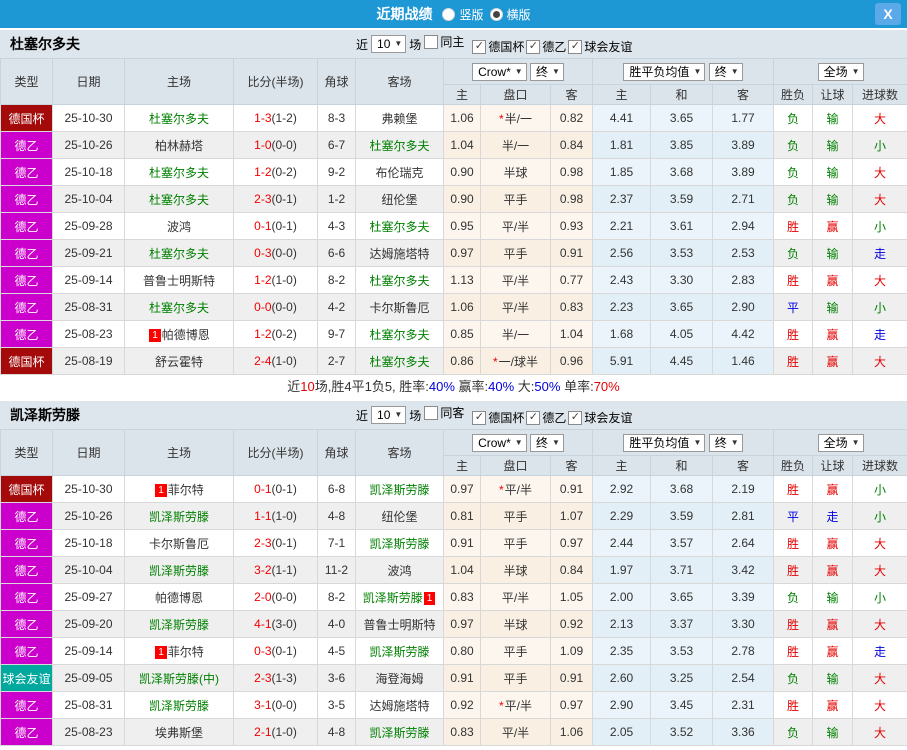 This screenshot has width=907, height=750. I want to click on avg-home-odds: 4.41, so click(622, 118).